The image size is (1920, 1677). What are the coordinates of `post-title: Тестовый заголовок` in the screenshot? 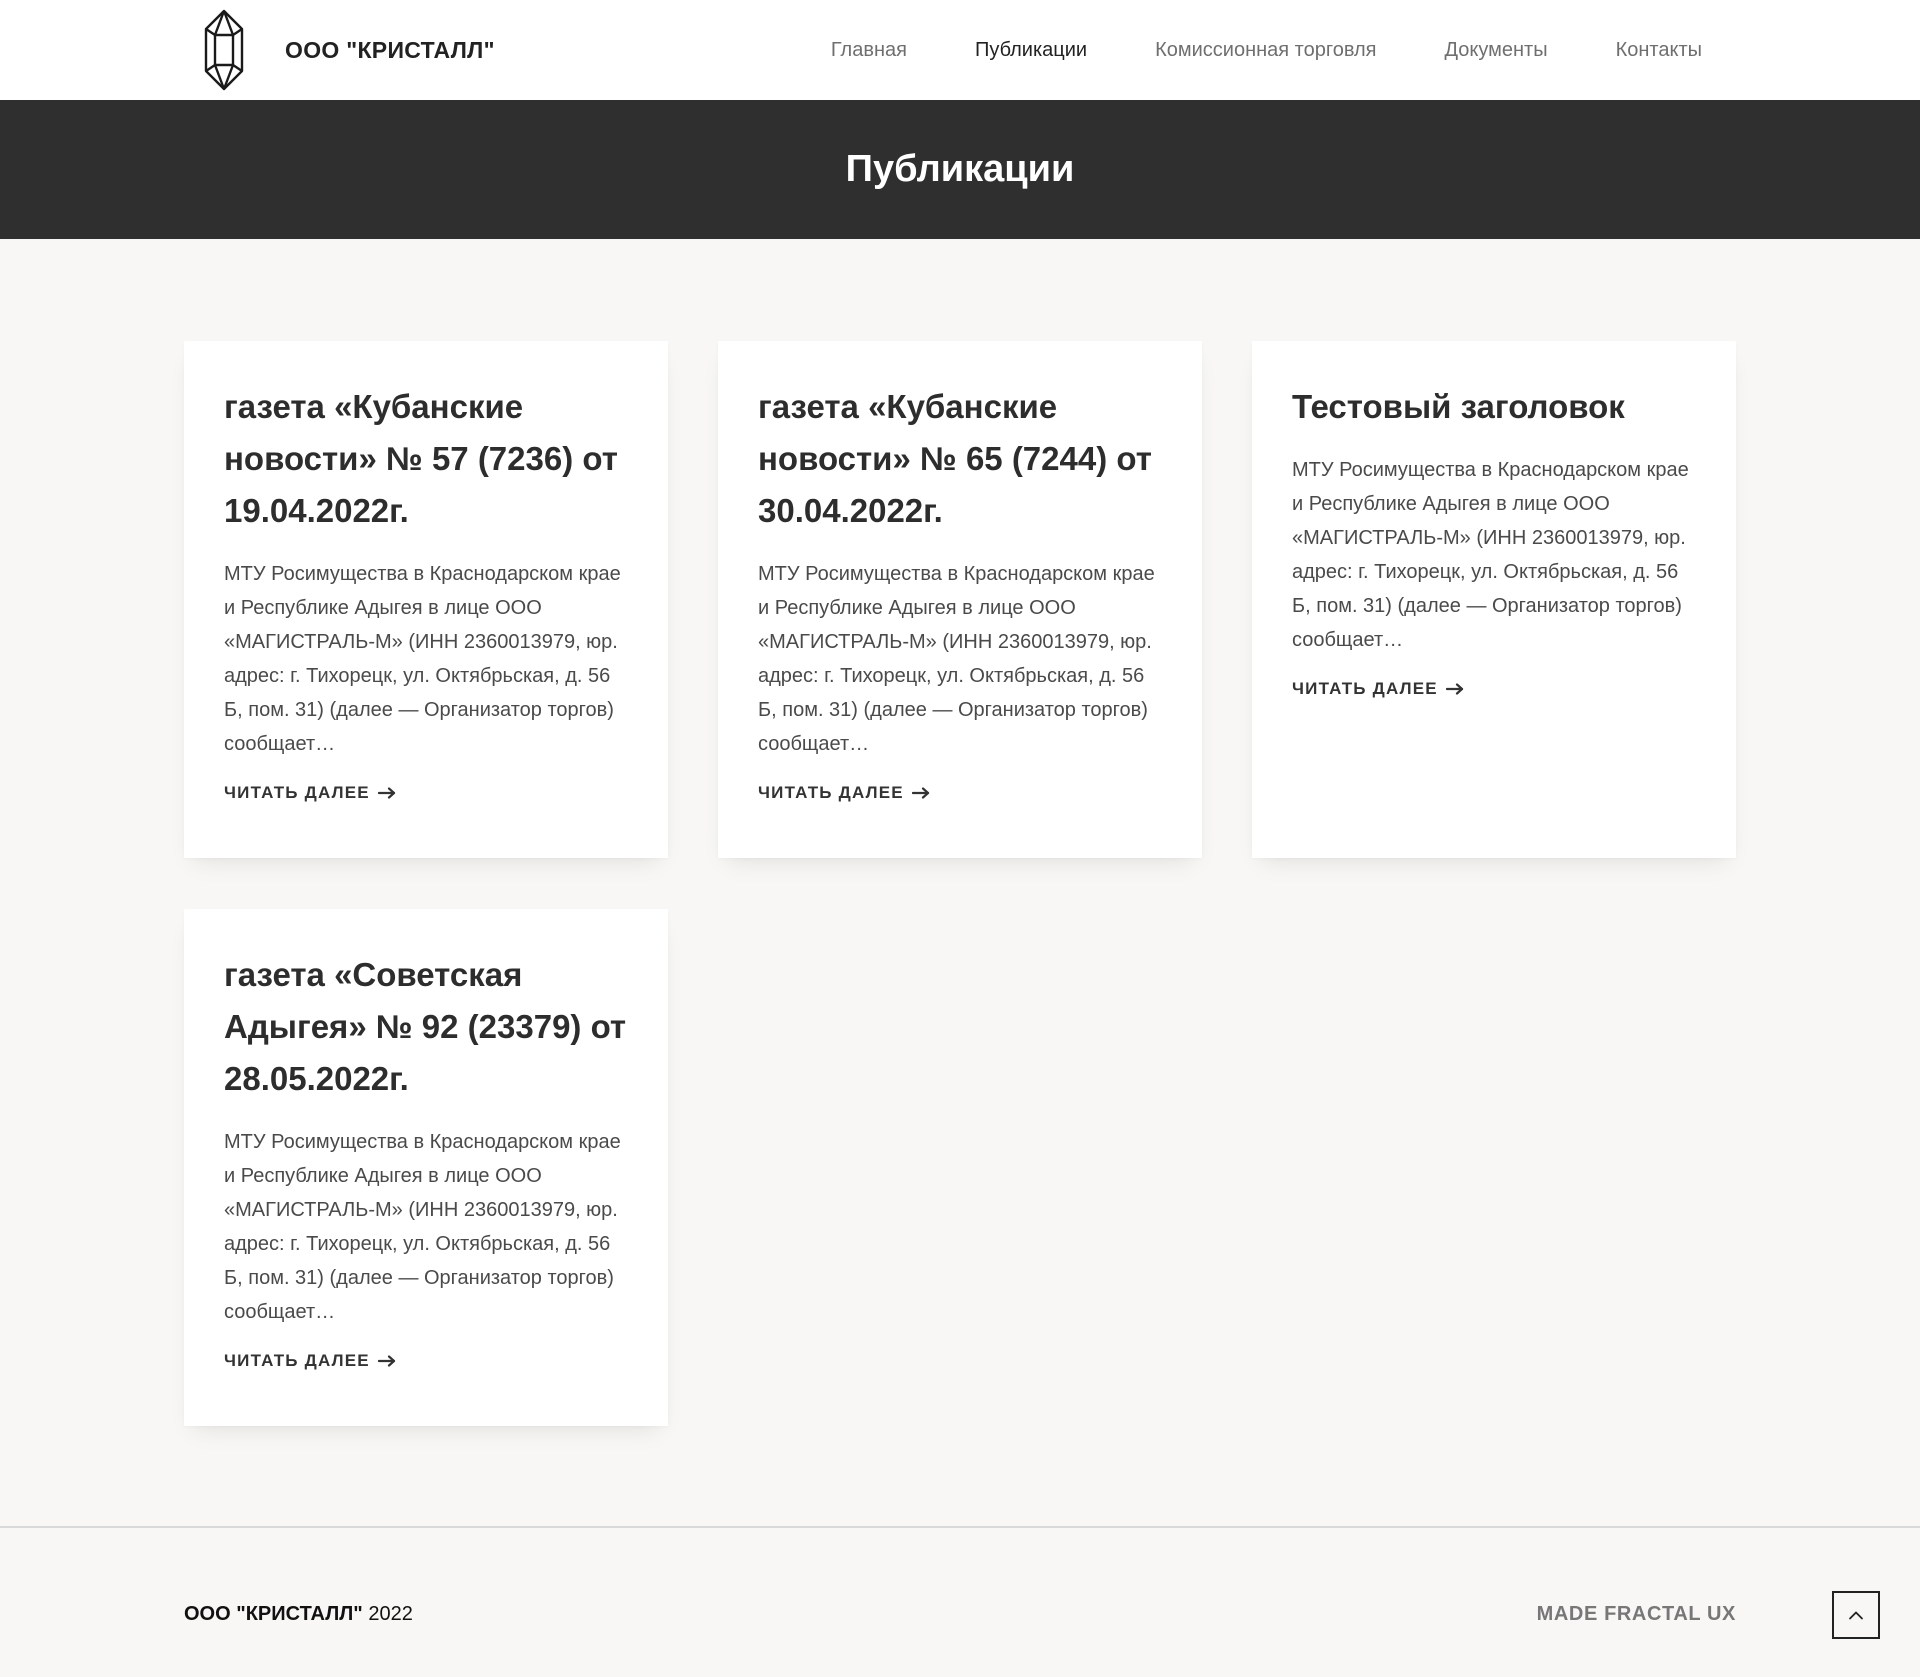 It's located at (1494, 407).